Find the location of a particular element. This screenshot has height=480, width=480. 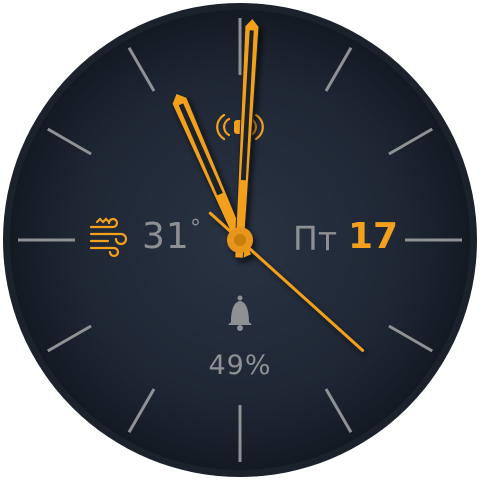

center-cap-inner is located at coordinates (240, 240).